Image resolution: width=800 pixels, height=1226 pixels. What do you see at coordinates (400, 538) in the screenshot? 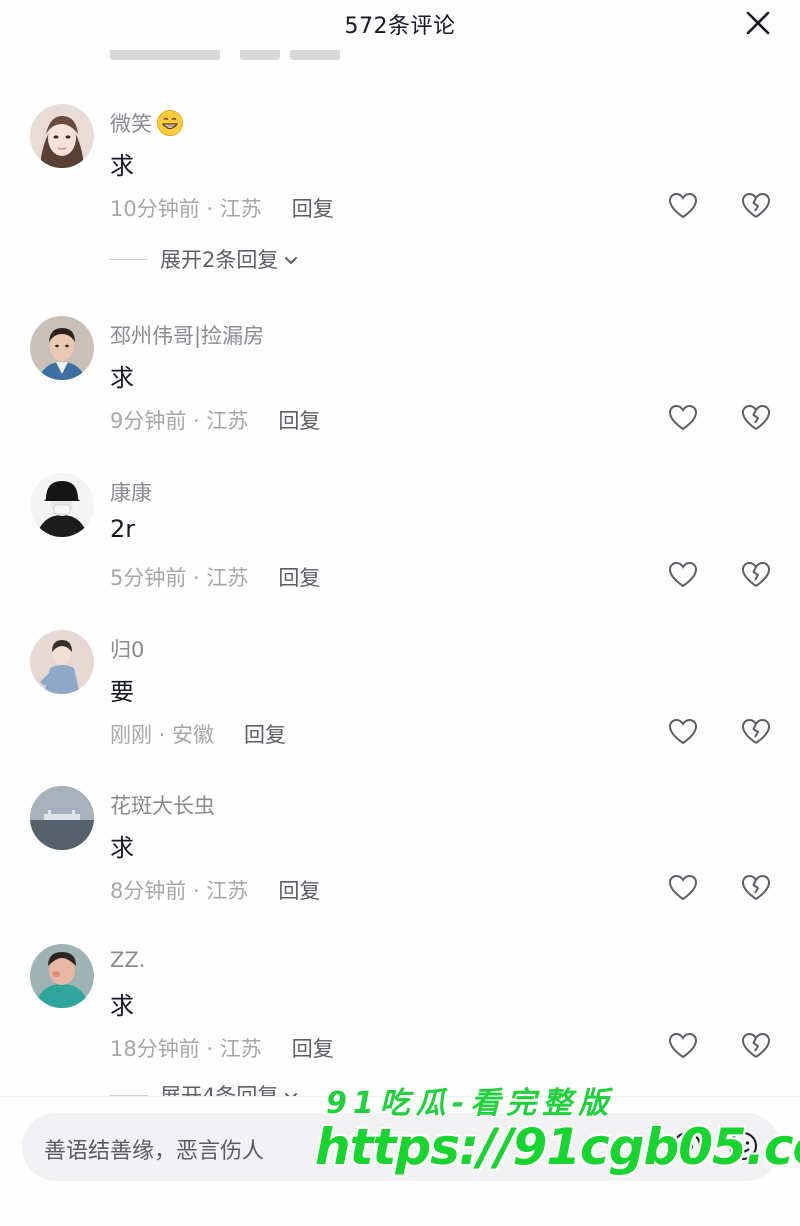
I see `comment-item: 康康 2r 5分钟前 · 江苏 回复` at bounding box center [400, 538].